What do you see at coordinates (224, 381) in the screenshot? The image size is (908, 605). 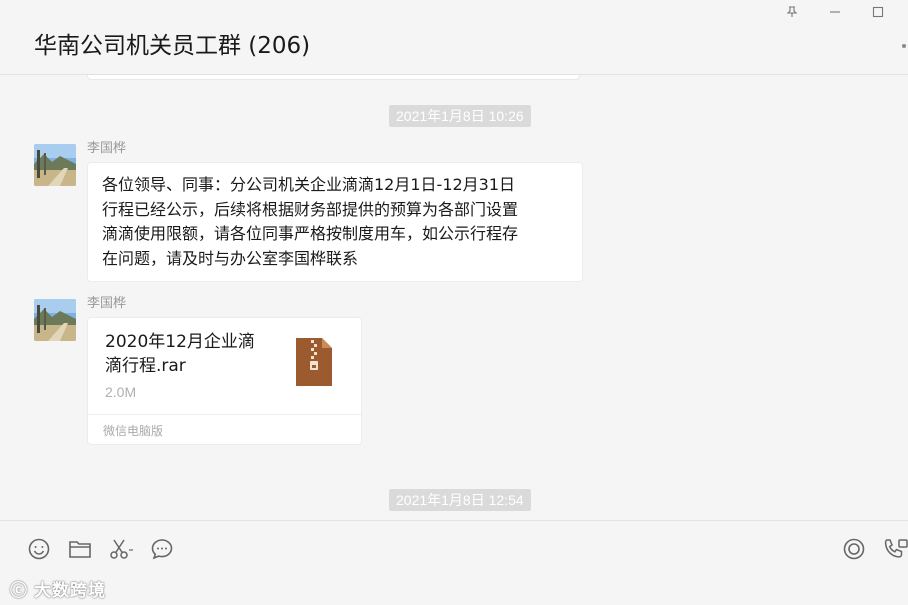 I see `file-message-bubble: 2020年12月企业滴 滴行程.rar 2.0M 微信电脑版` at bounding box center [224, 381].